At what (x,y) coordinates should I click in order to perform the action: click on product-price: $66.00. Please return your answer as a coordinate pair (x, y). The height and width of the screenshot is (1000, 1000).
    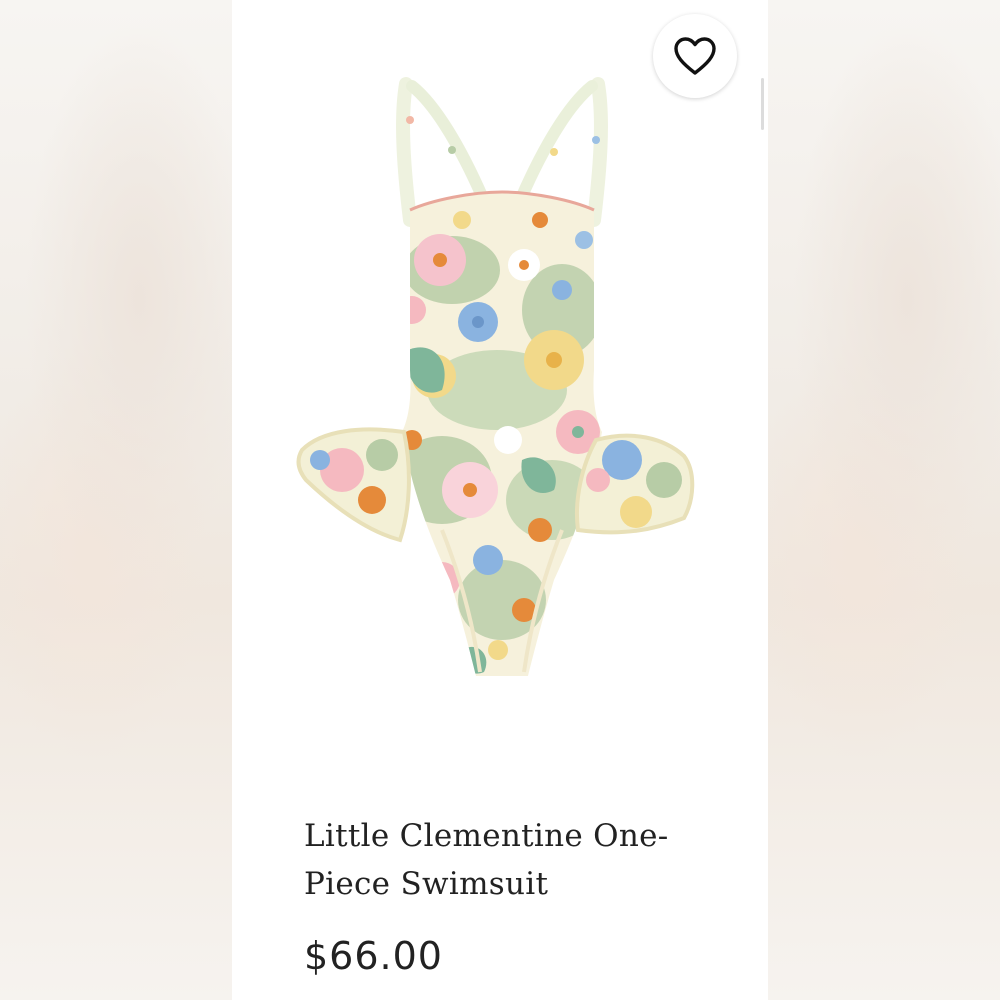
    Looking at the image, I should click on (373, 956).